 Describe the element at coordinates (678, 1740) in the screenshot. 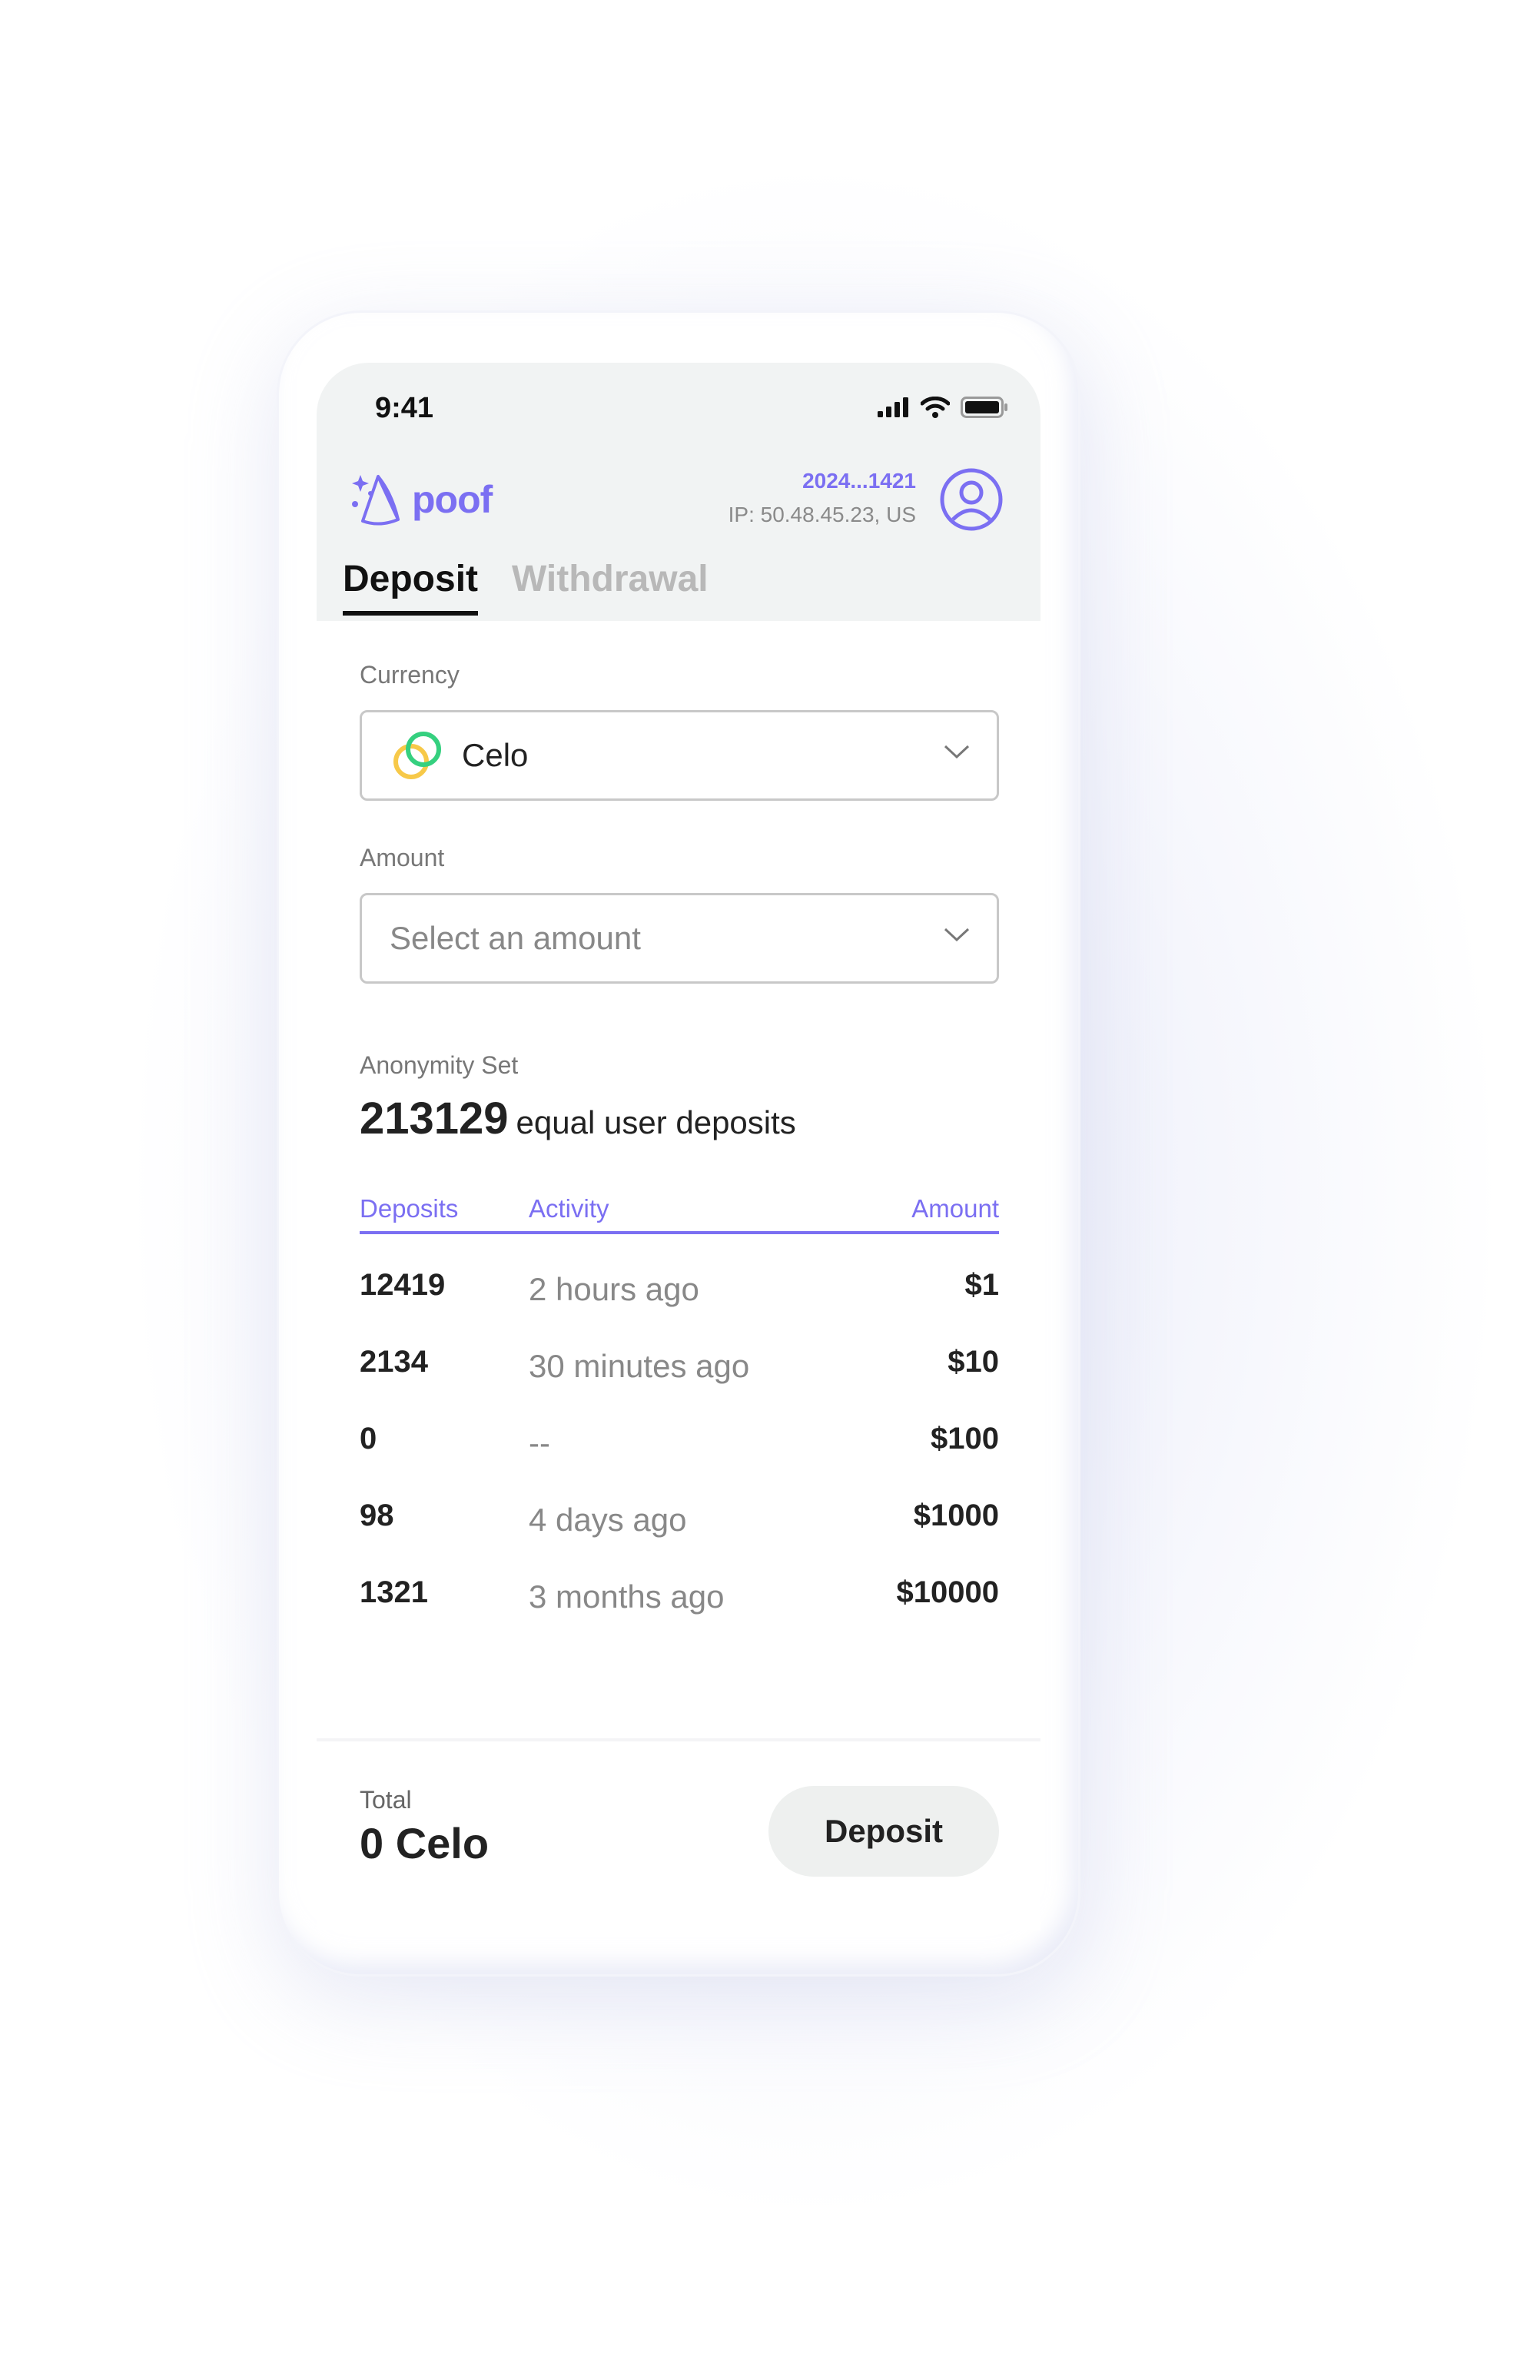

I see `footer-divider` at that location.